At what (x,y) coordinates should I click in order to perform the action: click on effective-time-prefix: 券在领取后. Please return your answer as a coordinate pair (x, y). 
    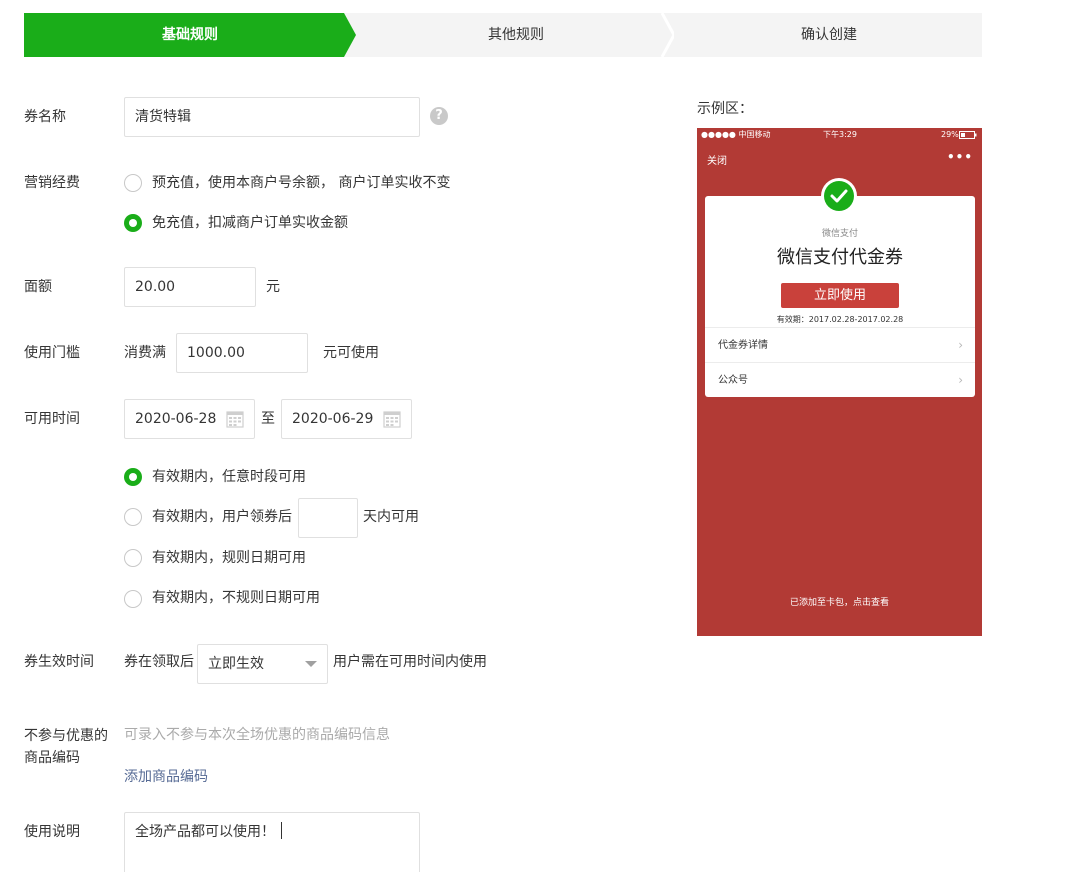
    Looking at the image, I should click on (159, 662).